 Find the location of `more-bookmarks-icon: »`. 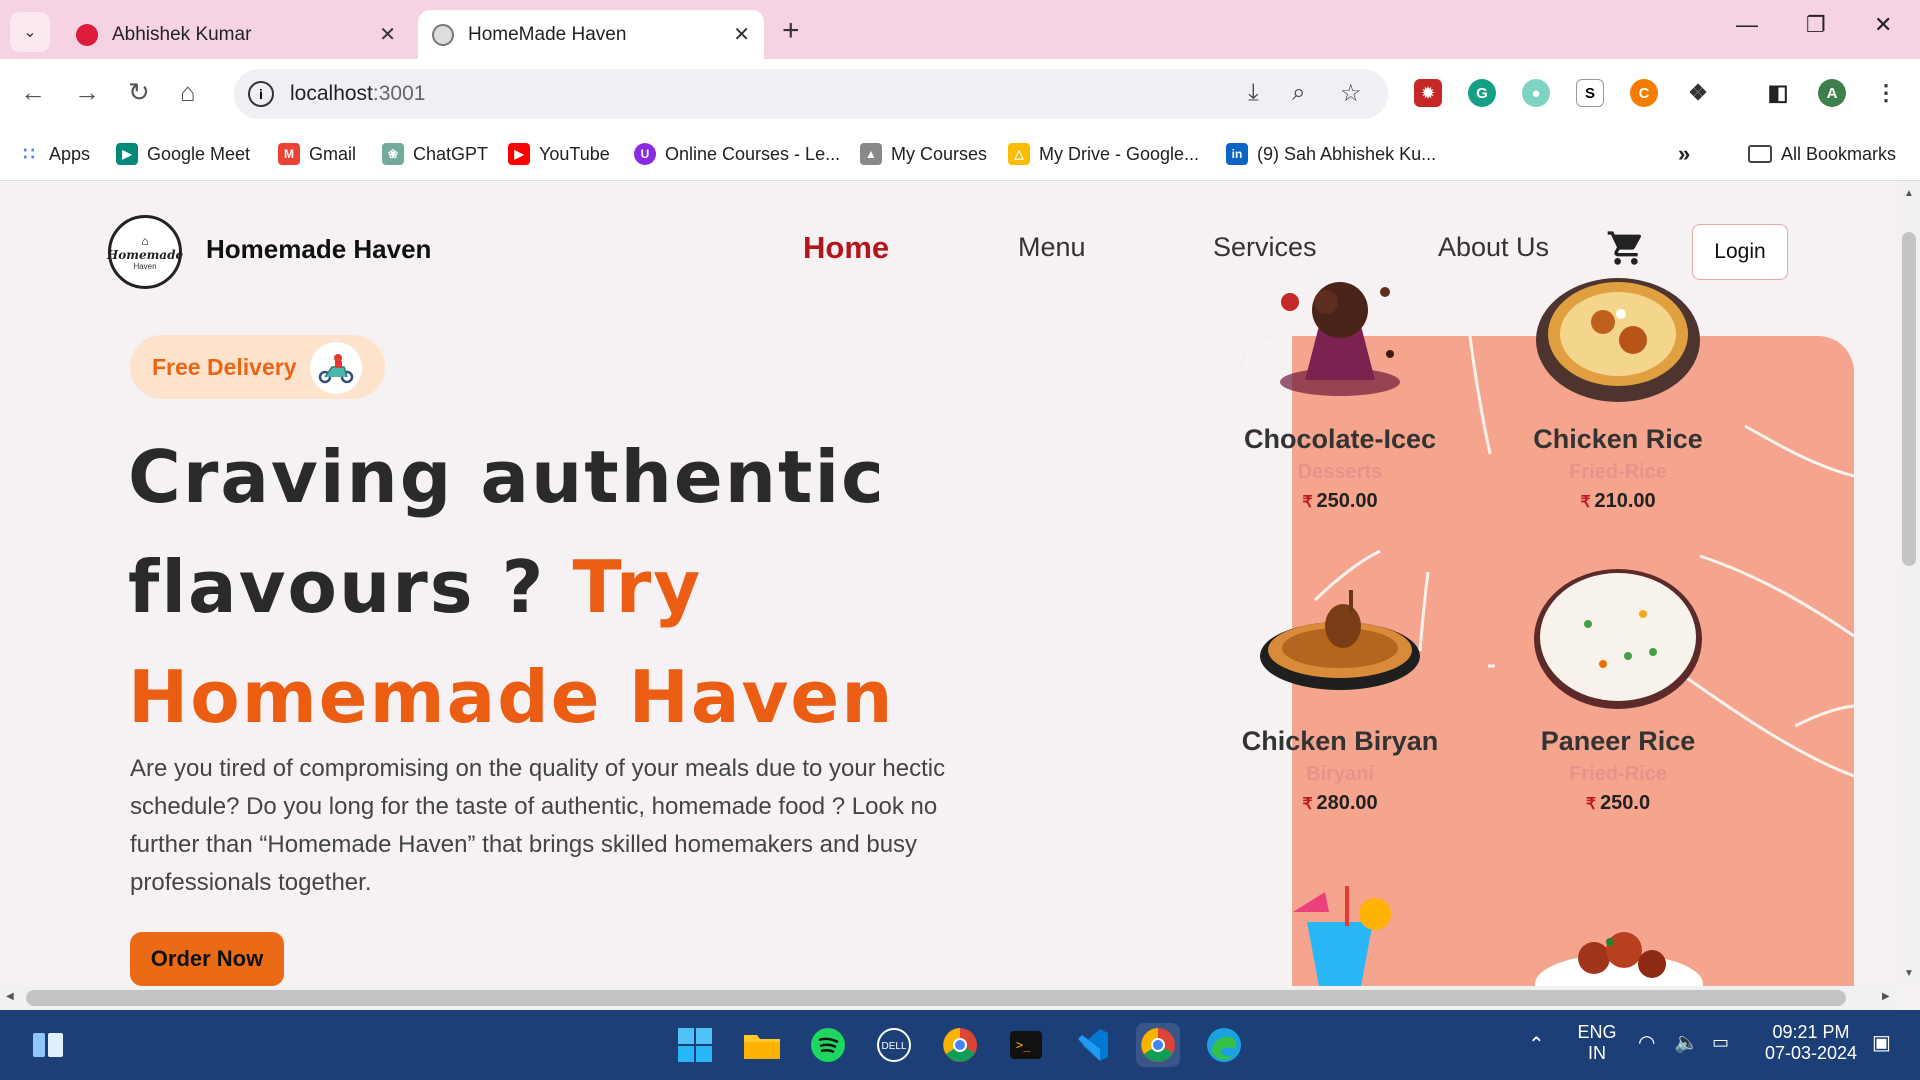

more-bookmarks-icon: » is located at coordinates (1684, 154).